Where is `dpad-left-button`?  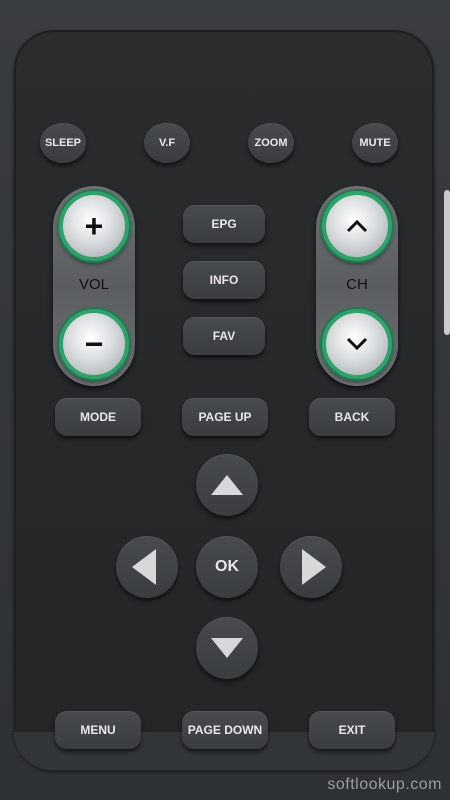 dpad-left-button is located at coordinates (147, 567).